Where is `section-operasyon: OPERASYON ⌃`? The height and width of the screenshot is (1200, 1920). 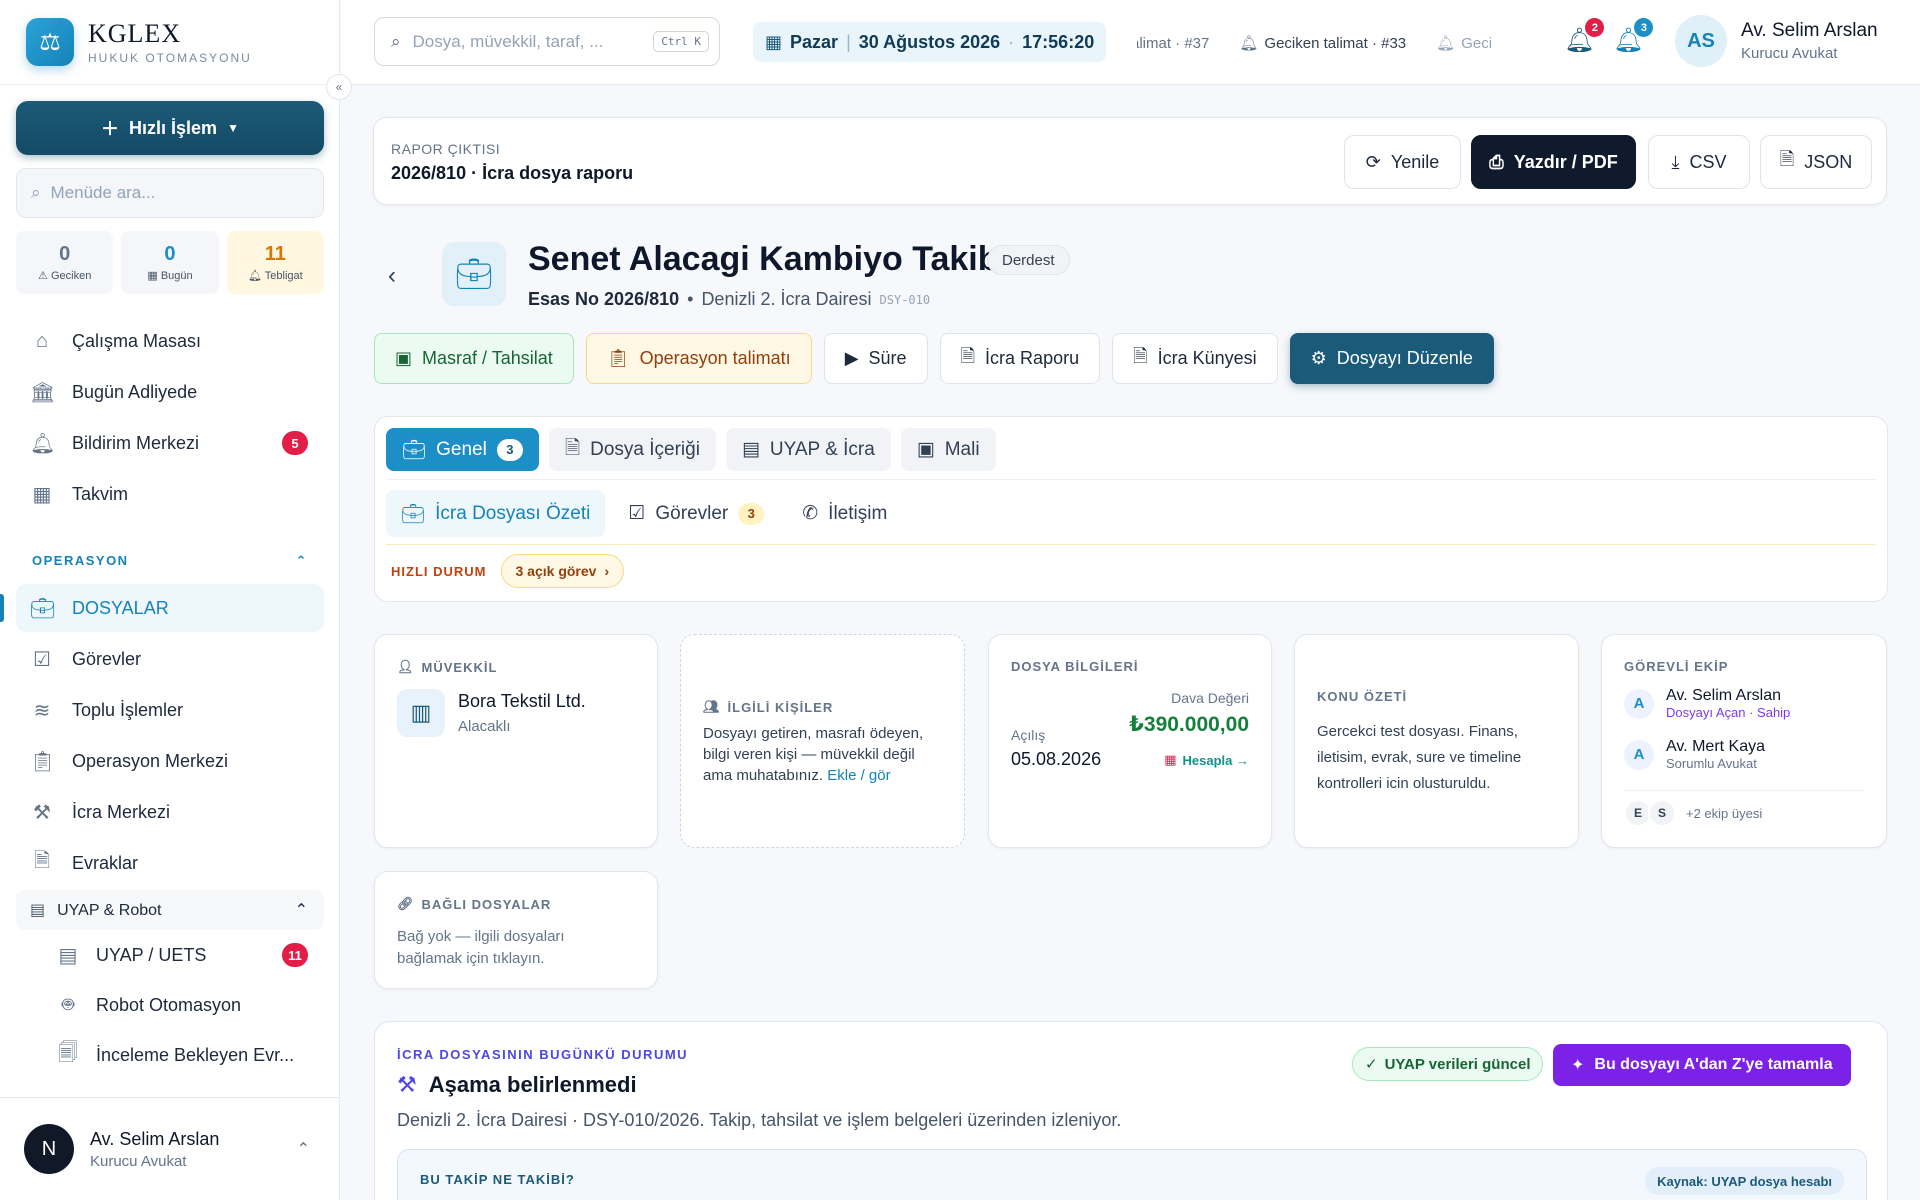 section-operasyon: OPERASYON ⌃ is located at coordinates (170, 561).